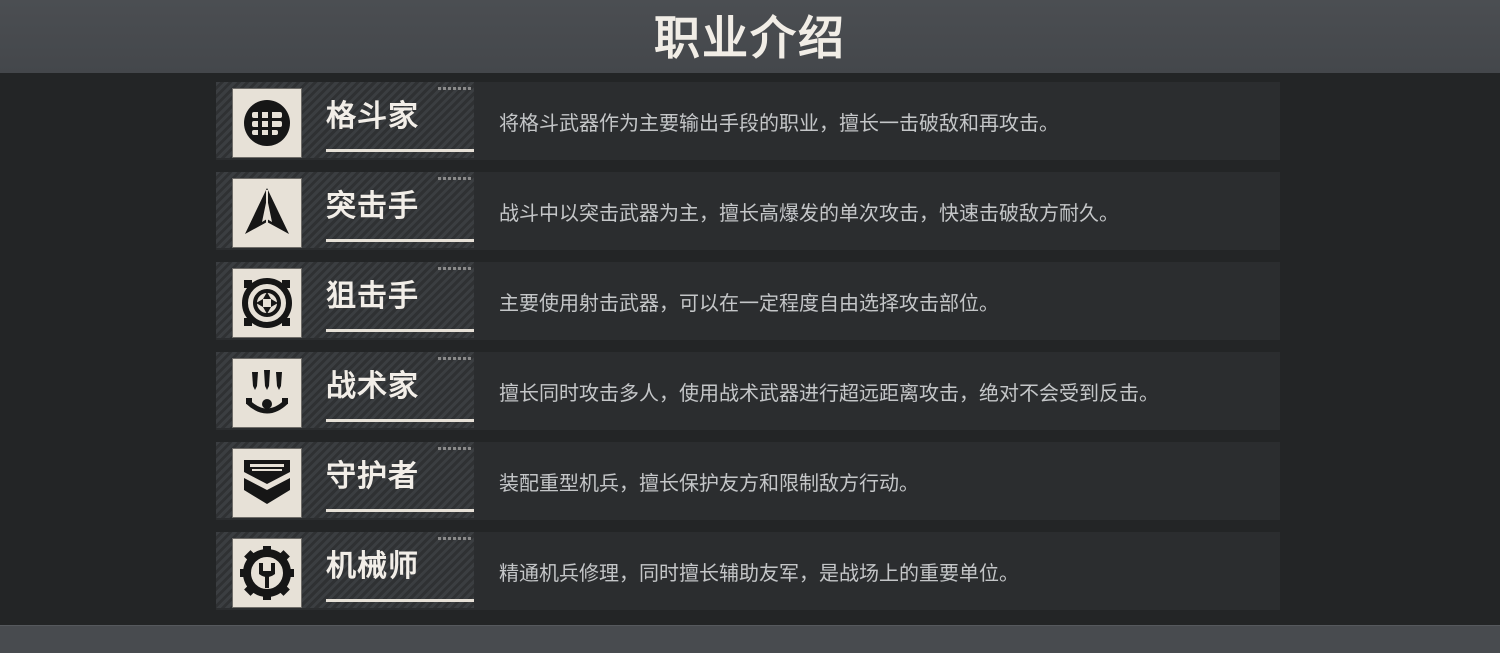  I want to click on class-description: 将格斗武器作为主要输出手段的职业，擅长一击破敌和再攻击。, so click(779, 123).